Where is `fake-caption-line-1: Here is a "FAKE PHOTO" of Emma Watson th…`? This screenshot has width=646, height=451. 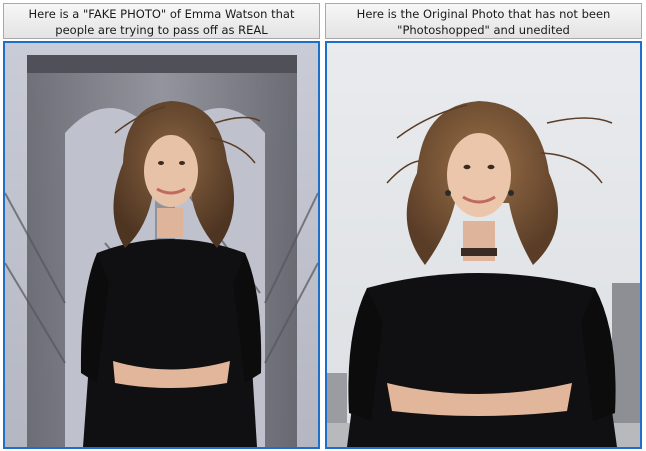 fake-caption-line-1: Here is a "FAKE PHOTO" of Emma Watson th… is located at coordinates (161, 14).